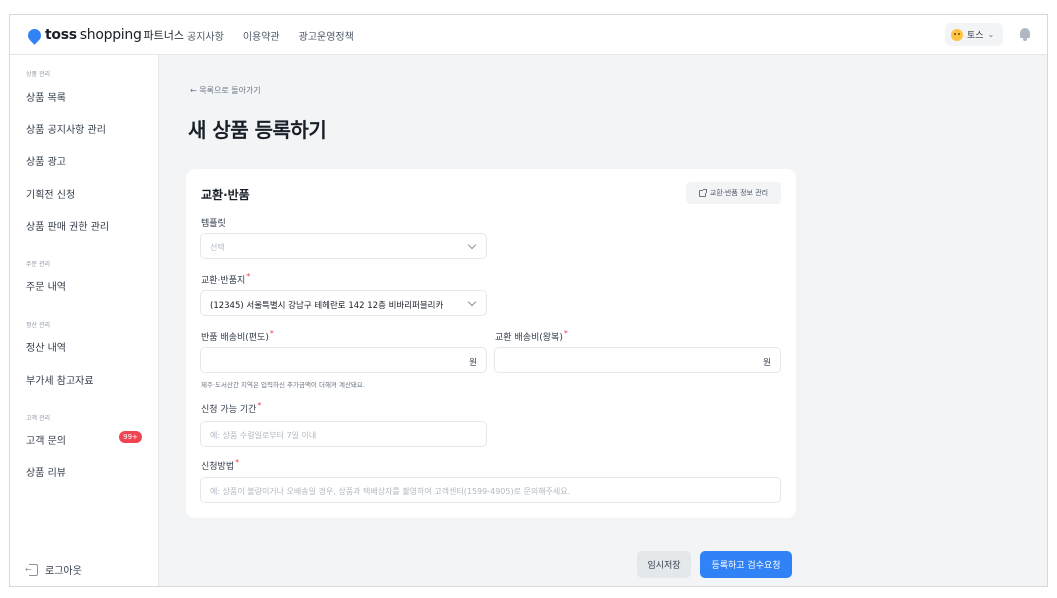 Image resolution: width=1057 pixels, height=598 pixels. What do you see at coordinates (38, 74) in the screenshot?
I see `sidebar-section-product: 상품 관리` at bounding box center [38, 74].